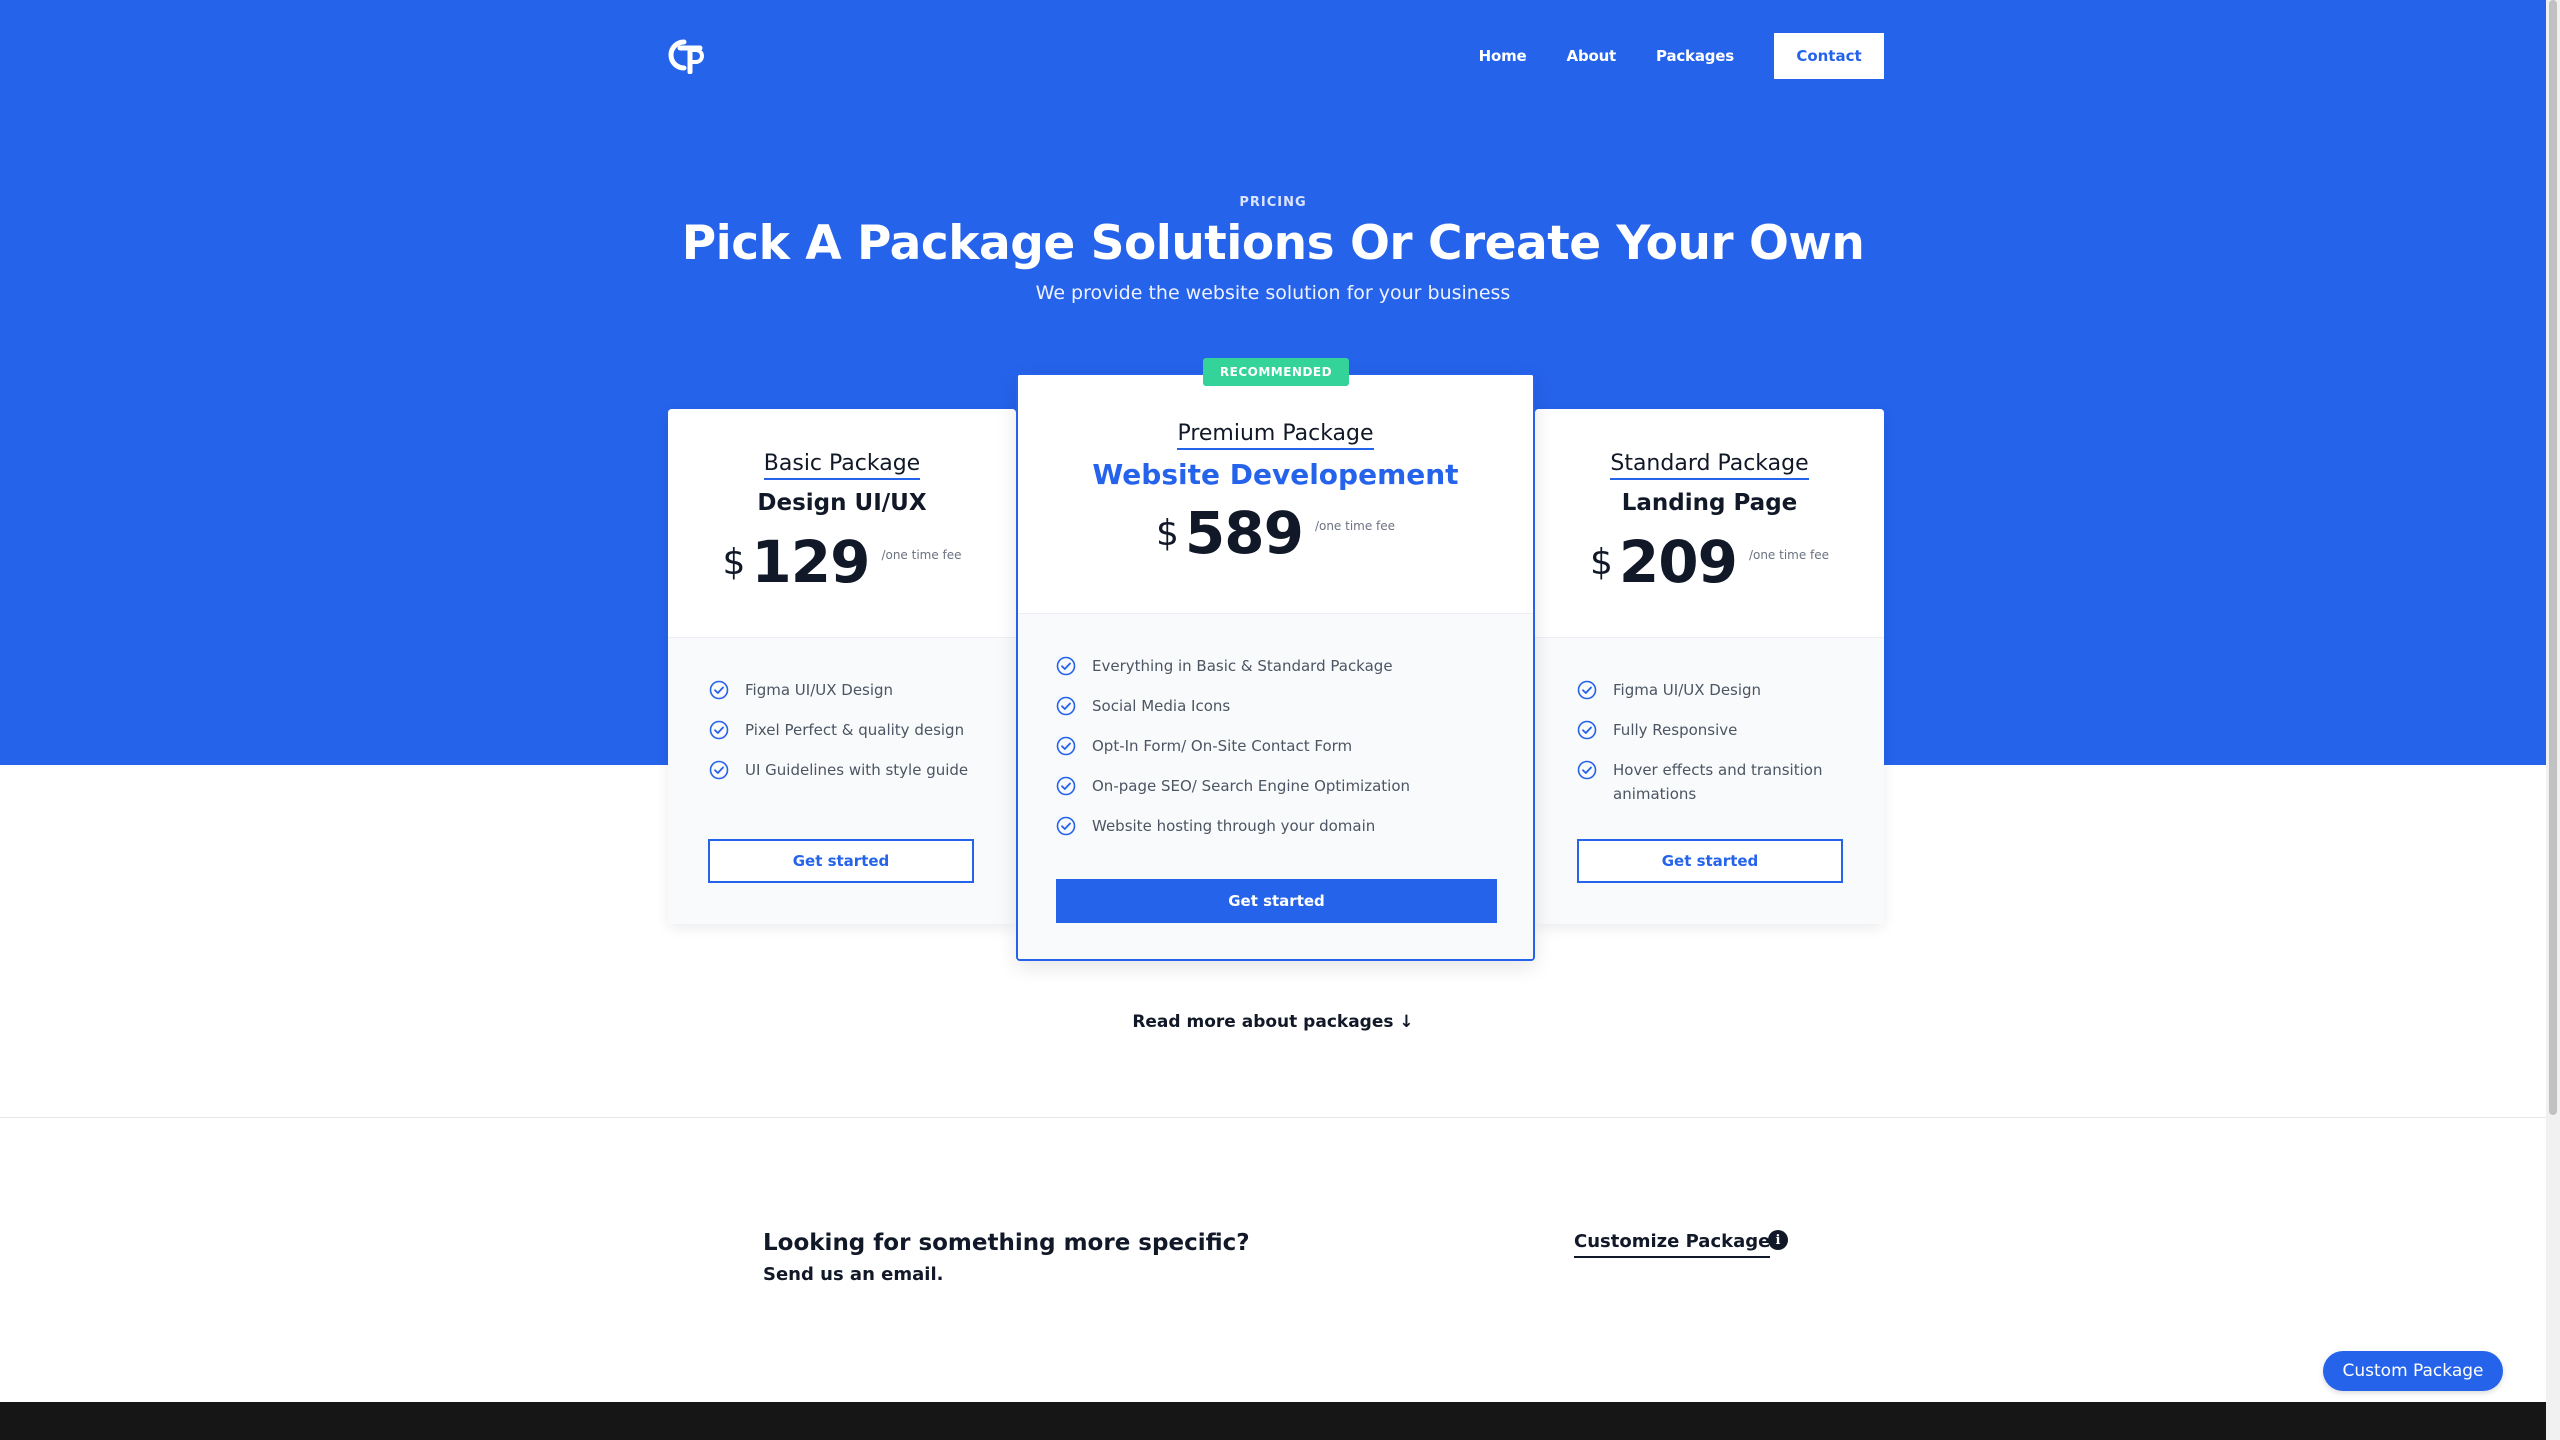 Image resolution: width=2560 pixels, height=1440 pixels. I want to click on basic-get-started-button: Get started, so click(841, 861).